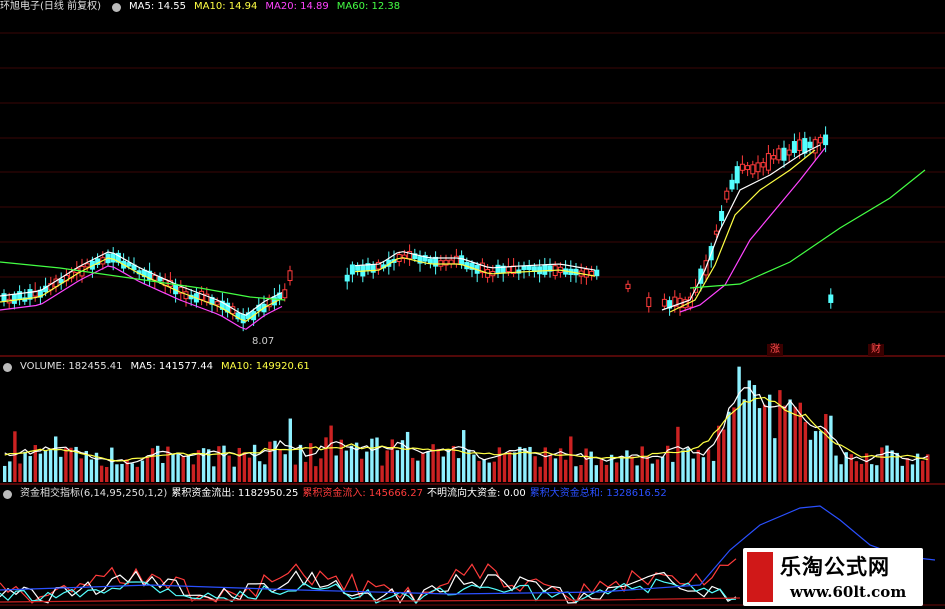 The image size is (945, 609). What do you see at coordinates (370, 600) in the screenshot?
I see `indicator-base-line` at bounding box center [370, 600].